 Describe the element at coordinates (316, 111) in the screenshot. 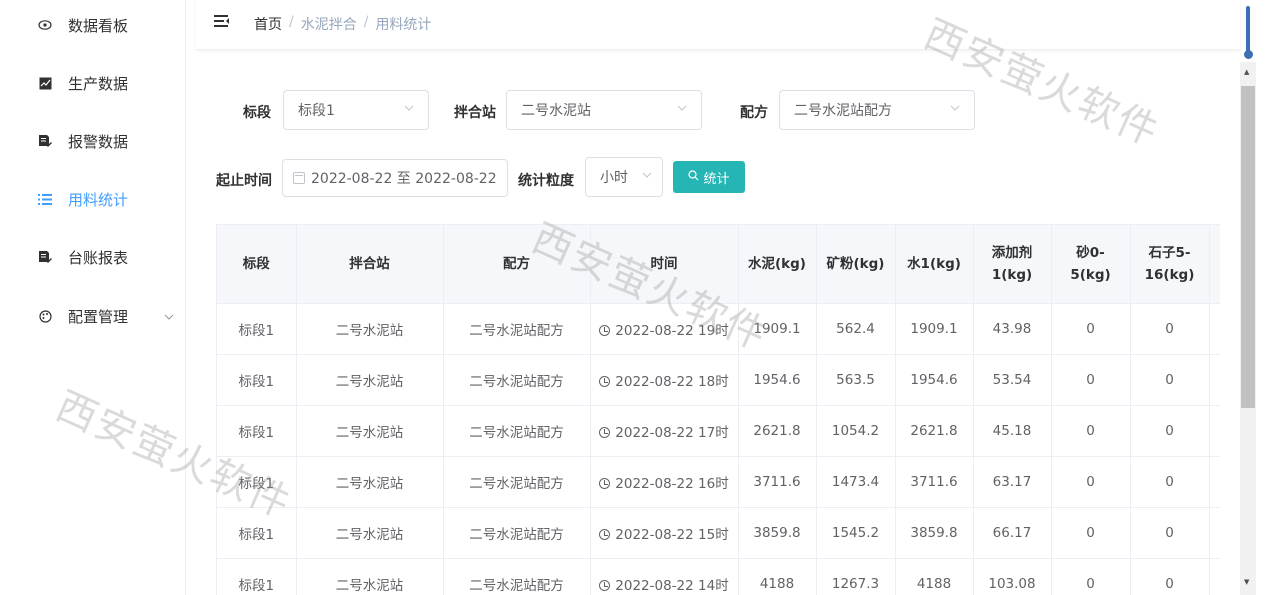

I see `section-select-value: 标段1` at that location.